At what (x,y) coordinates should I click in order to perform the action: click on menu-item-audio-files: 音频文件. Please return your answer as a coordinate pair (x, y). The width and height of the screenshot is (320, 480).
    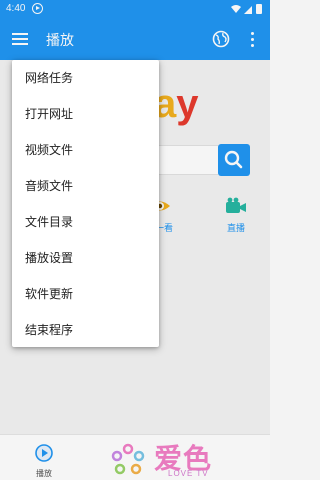
    Looking at the image, I should click on (85, 186).